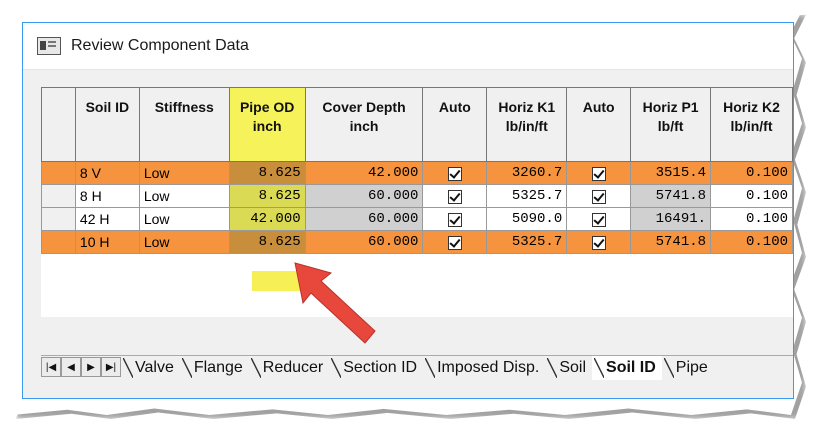  I want to click on table-row: 8 V Low 8.625 42.000 3260.7 3515.4 0.100, so click(417, 173).